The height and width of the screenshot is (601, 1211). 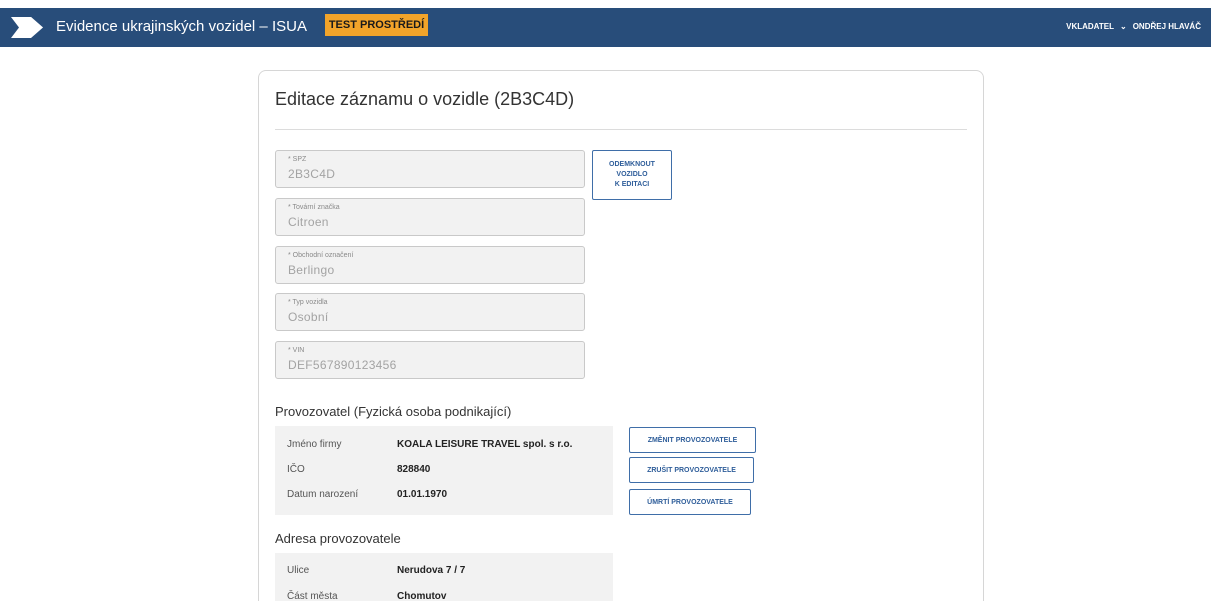 I want to click on field-label: * Tovární značka, so click(x=314, y=207).